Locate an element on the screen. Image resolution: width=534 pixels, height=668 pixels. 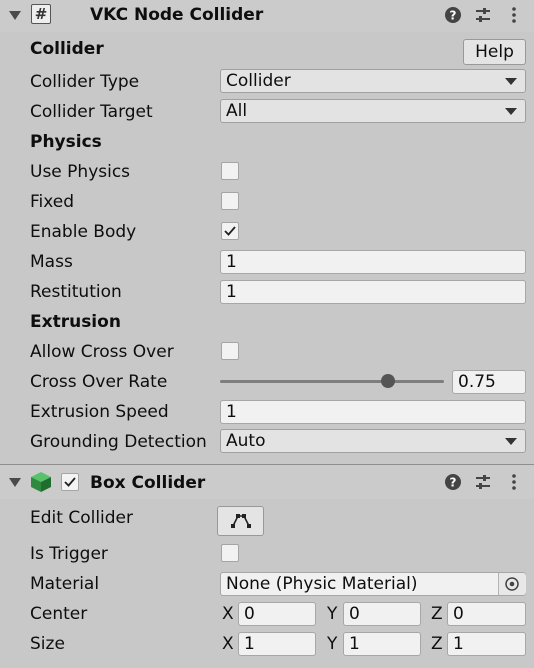
script-icon-glyph: # is located at coordinates (41, 14).